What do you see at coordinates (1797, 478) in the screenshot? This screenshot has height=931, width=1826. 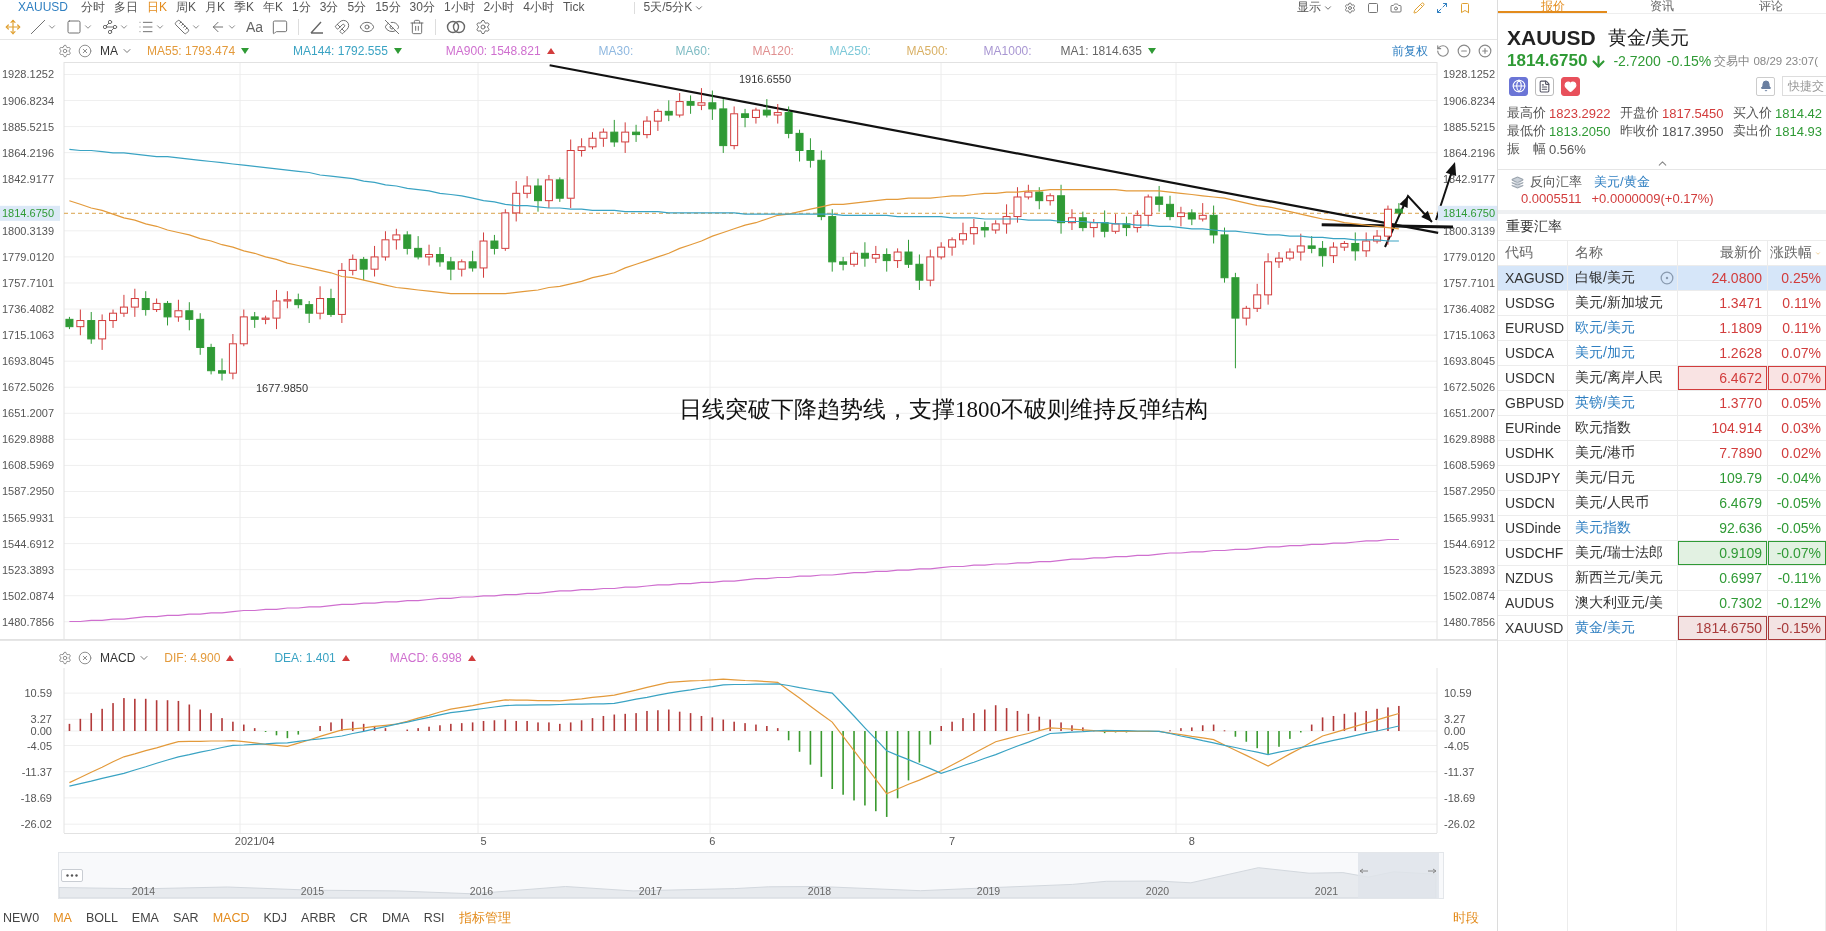 I see `change-cell: -0.04%` at bounding box center [1797, 478].